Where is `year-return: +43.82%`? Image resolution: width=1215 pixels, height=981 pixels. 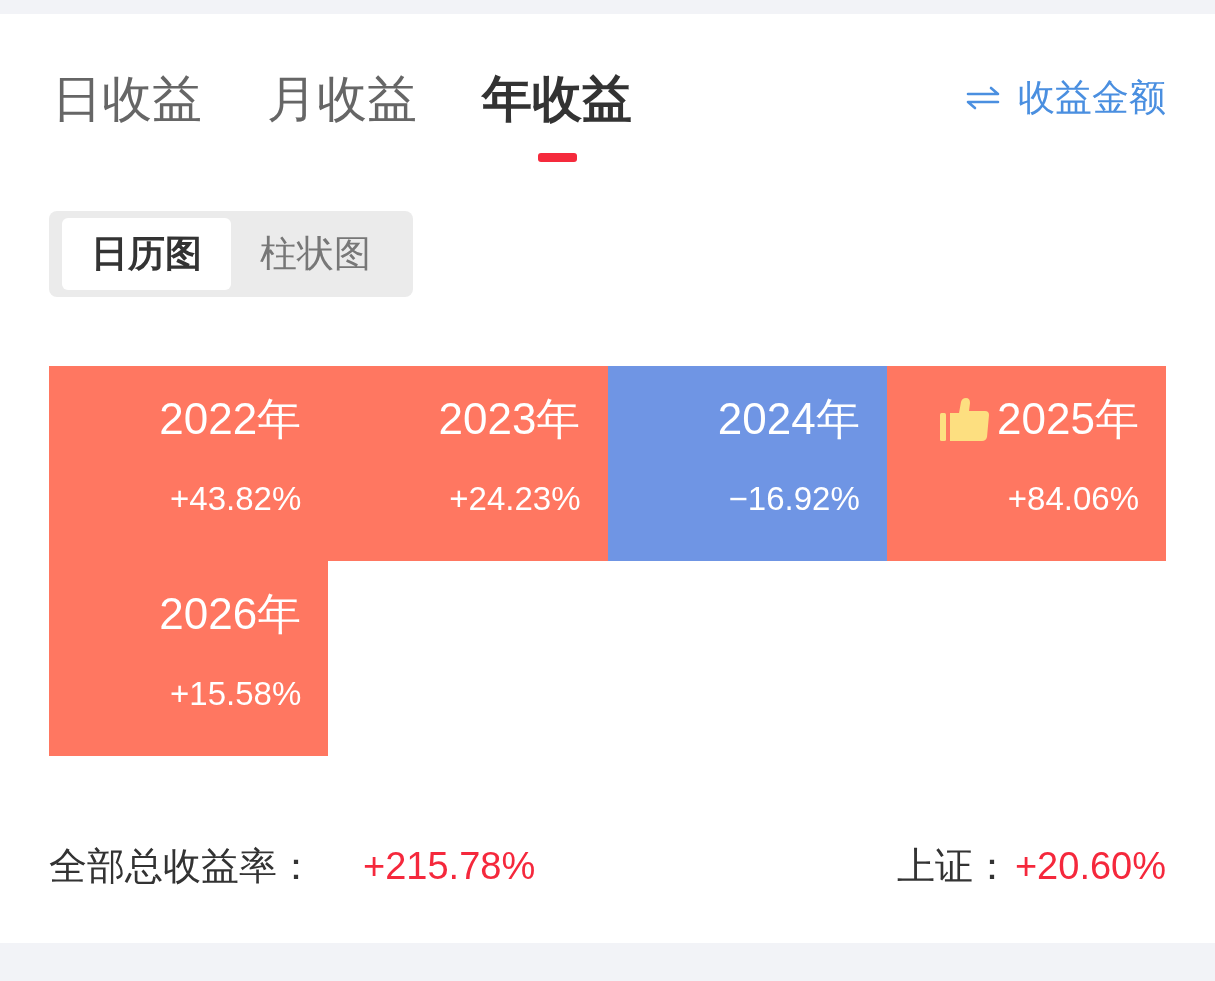 year-return: +43.82% is located at coordinates (236, 499).